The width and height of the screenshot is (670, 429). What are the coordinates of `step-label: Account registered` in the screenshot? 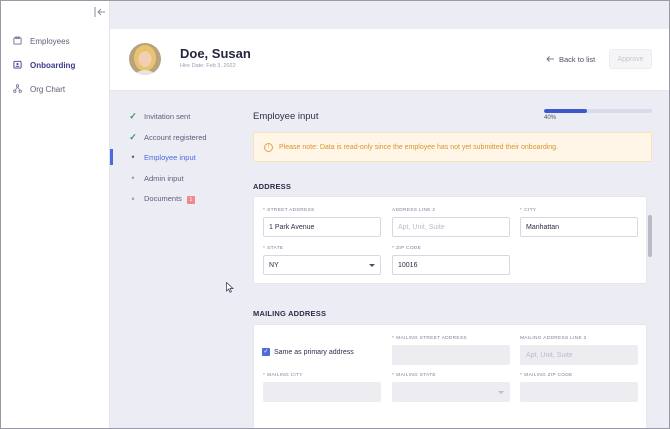 It's located at (175, 137).